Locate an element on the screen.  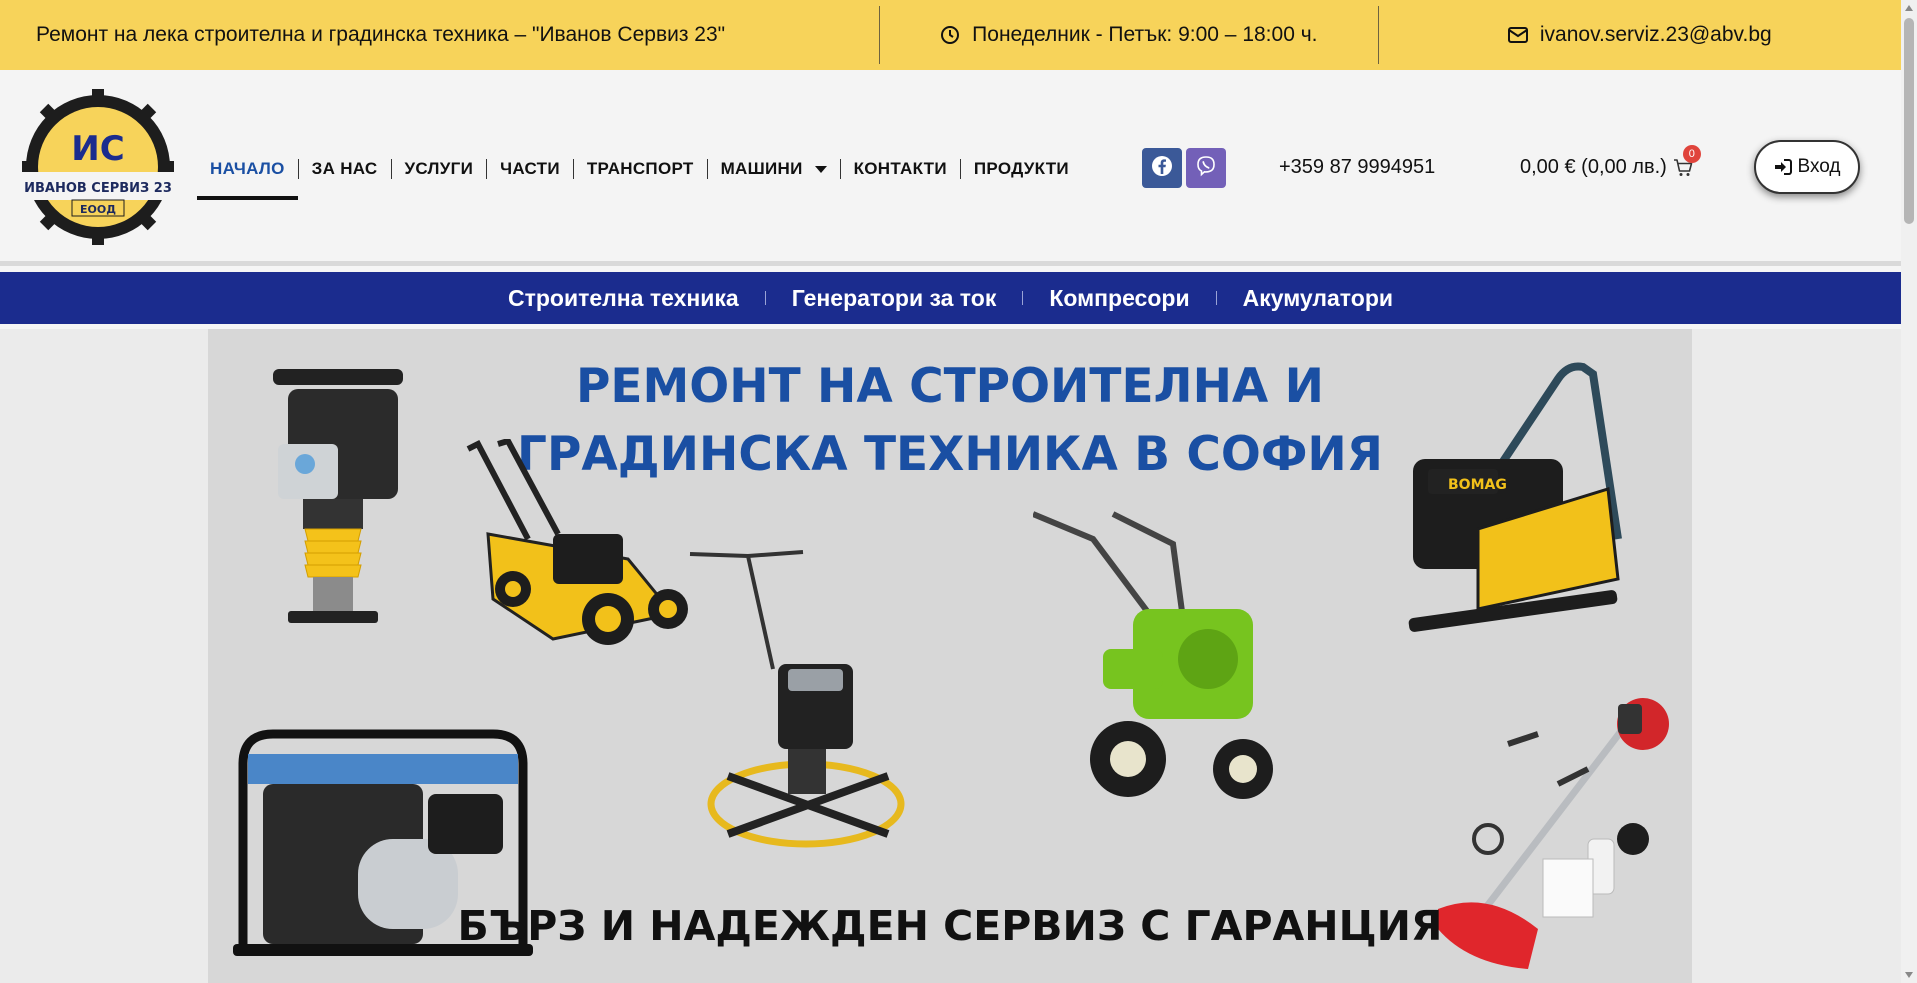
vertical-scrollbar is located at coordinates (1909, 491).